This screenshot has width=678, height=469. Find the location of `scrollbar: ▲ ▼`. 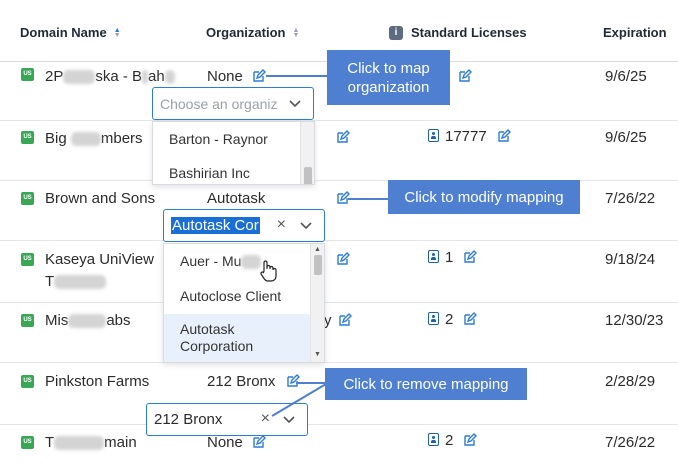

scrollbar: ▲ ▼ is located at coordinates (317, 303).